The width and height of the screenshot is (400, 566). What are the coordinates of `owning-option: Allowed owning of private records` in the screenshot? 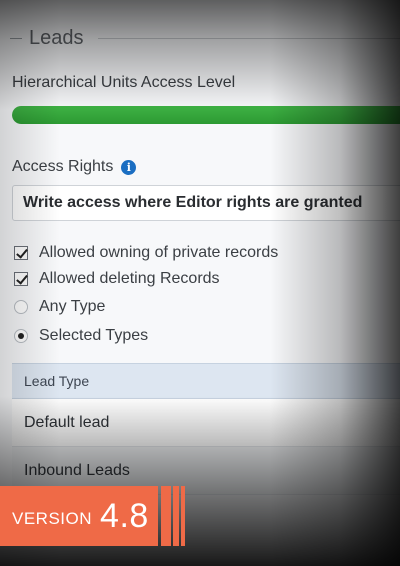 It's located at (146, 253).